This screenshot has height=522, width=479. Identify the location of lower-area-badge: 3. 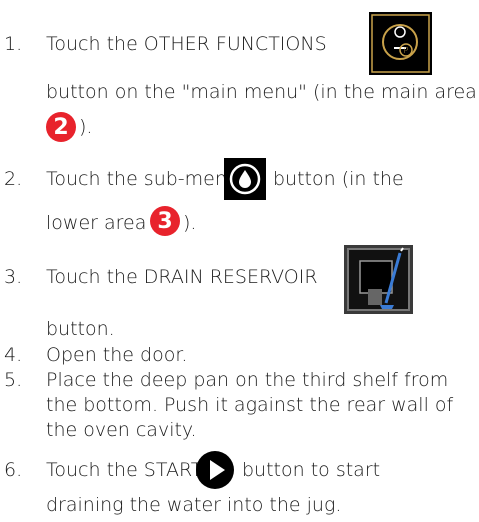
(165, 221).